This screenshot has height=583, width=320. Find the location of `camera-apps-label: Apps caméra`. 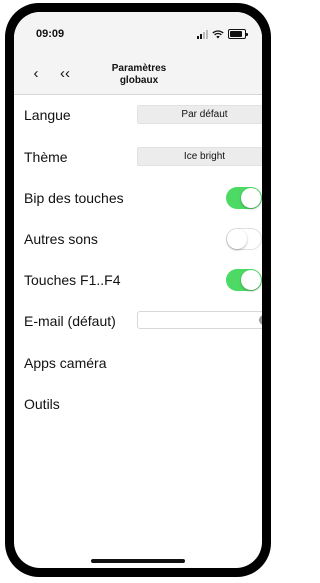

camera-apps-label: Apps caméra is located at coordinates (65, 363).